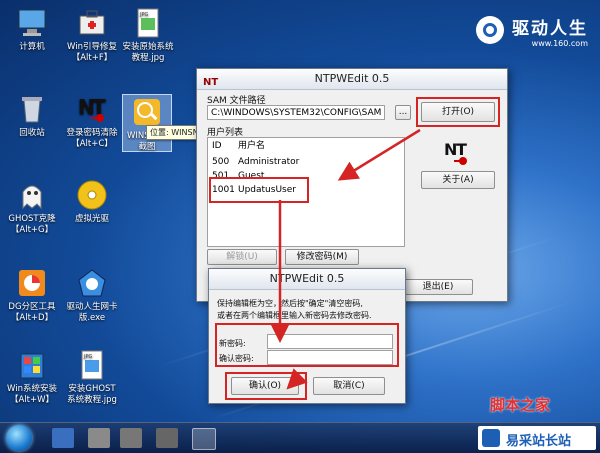 This screenshot has width=600, height=453. What do you see at coordinates (92, 133) in the screenshot?
I see `desktop-icon-label: 登录密码清除` at bounding box center [92, 133].